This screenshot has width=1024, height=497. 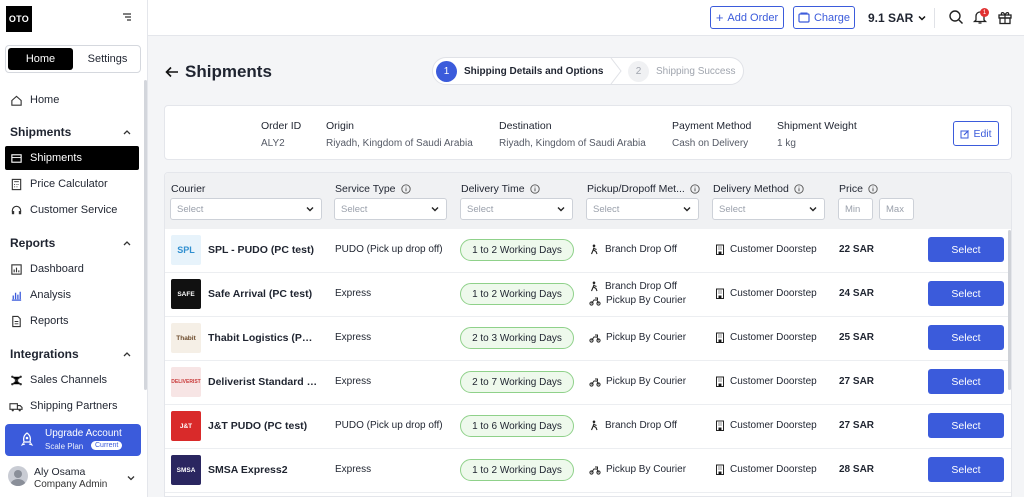 I want to click on tab-home: Home, so click(x=40, y=59).